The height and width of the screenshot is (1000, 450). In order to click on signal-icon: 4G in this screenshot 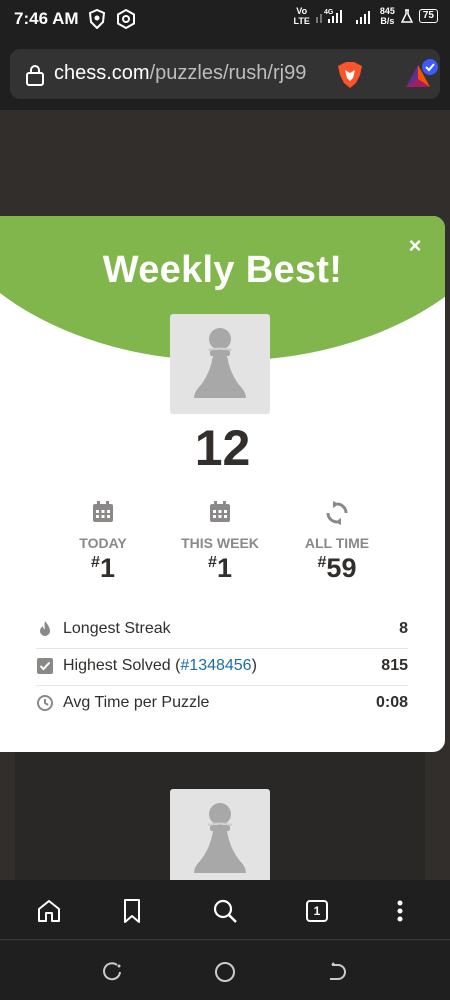, I will do `click(328, 16)`.